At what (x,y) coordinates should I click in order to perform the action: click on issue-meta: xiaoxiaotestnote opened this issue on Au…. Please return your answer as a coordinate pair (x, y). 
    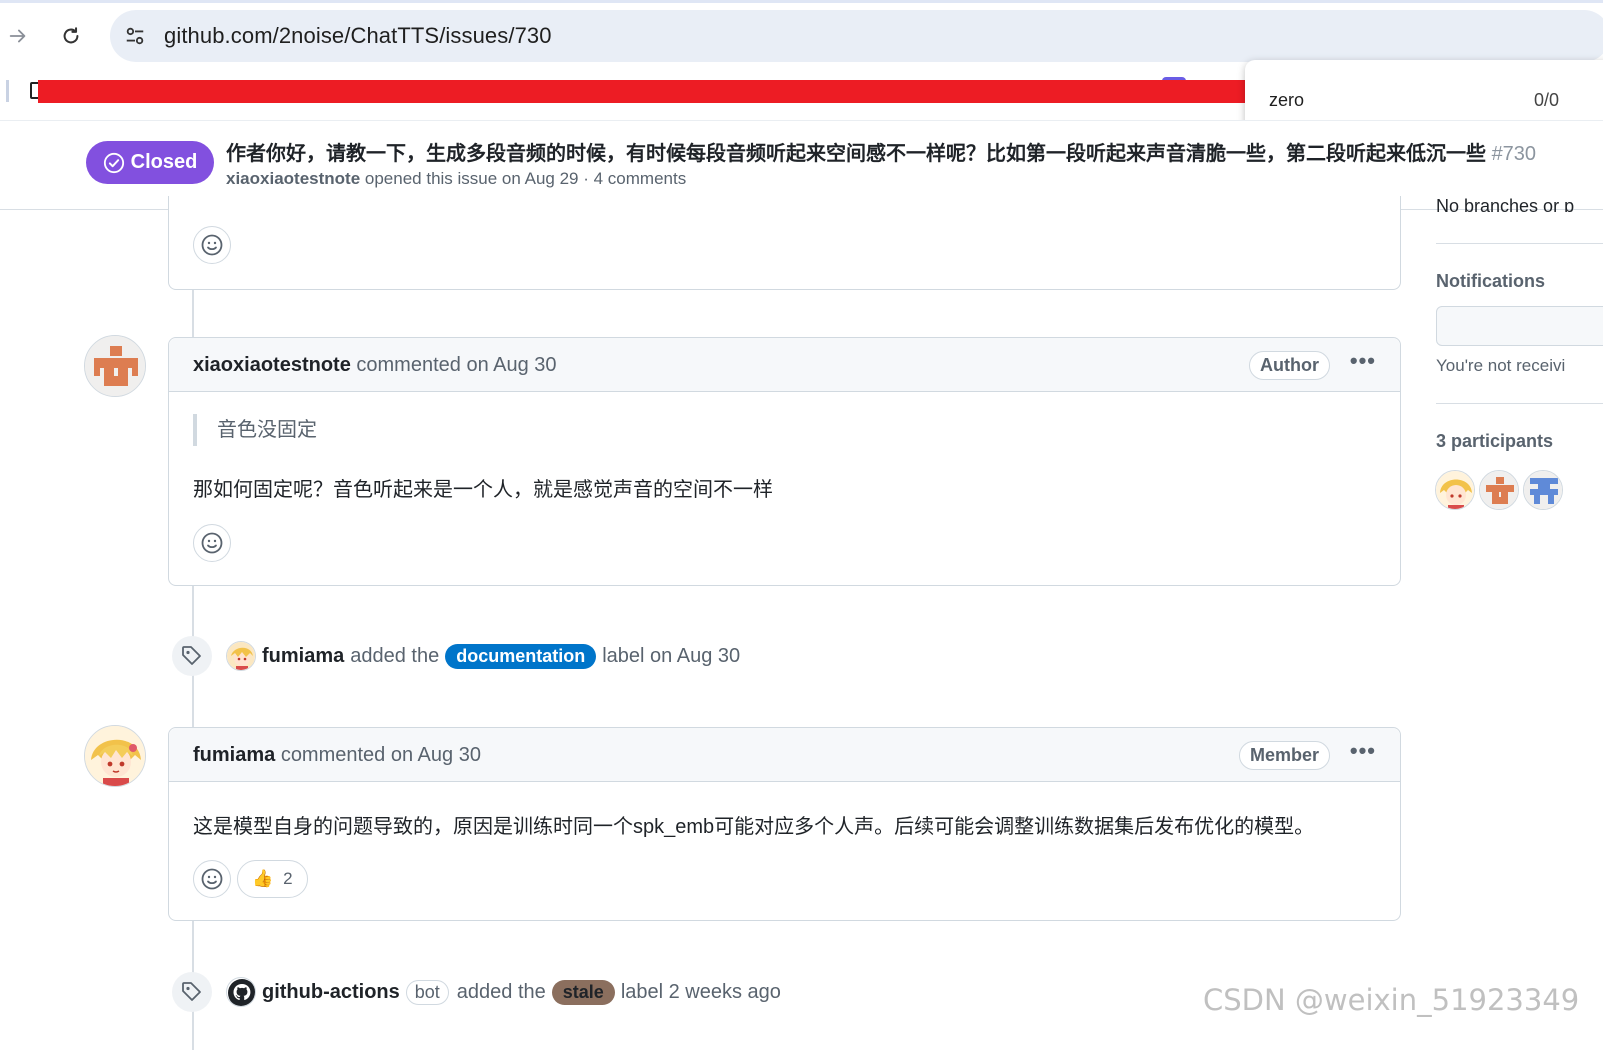
    Looking at the image, I should click on (456, 179).